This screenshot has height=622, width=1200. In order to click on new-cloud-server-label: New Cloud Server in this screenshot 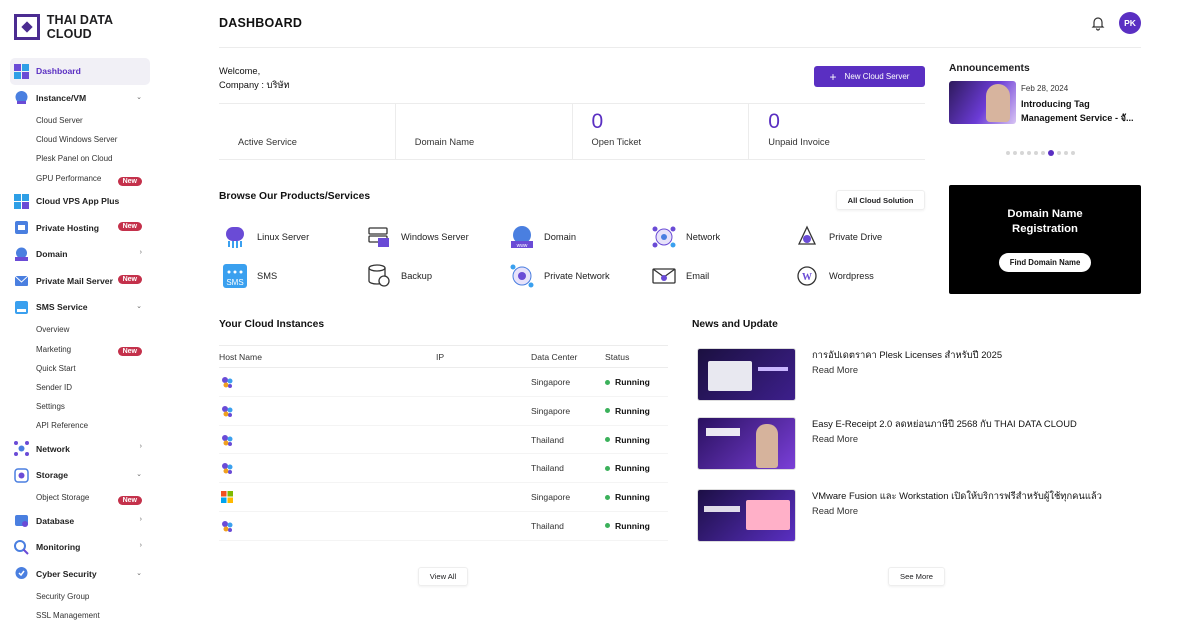, I will do `click(877, 76)`.